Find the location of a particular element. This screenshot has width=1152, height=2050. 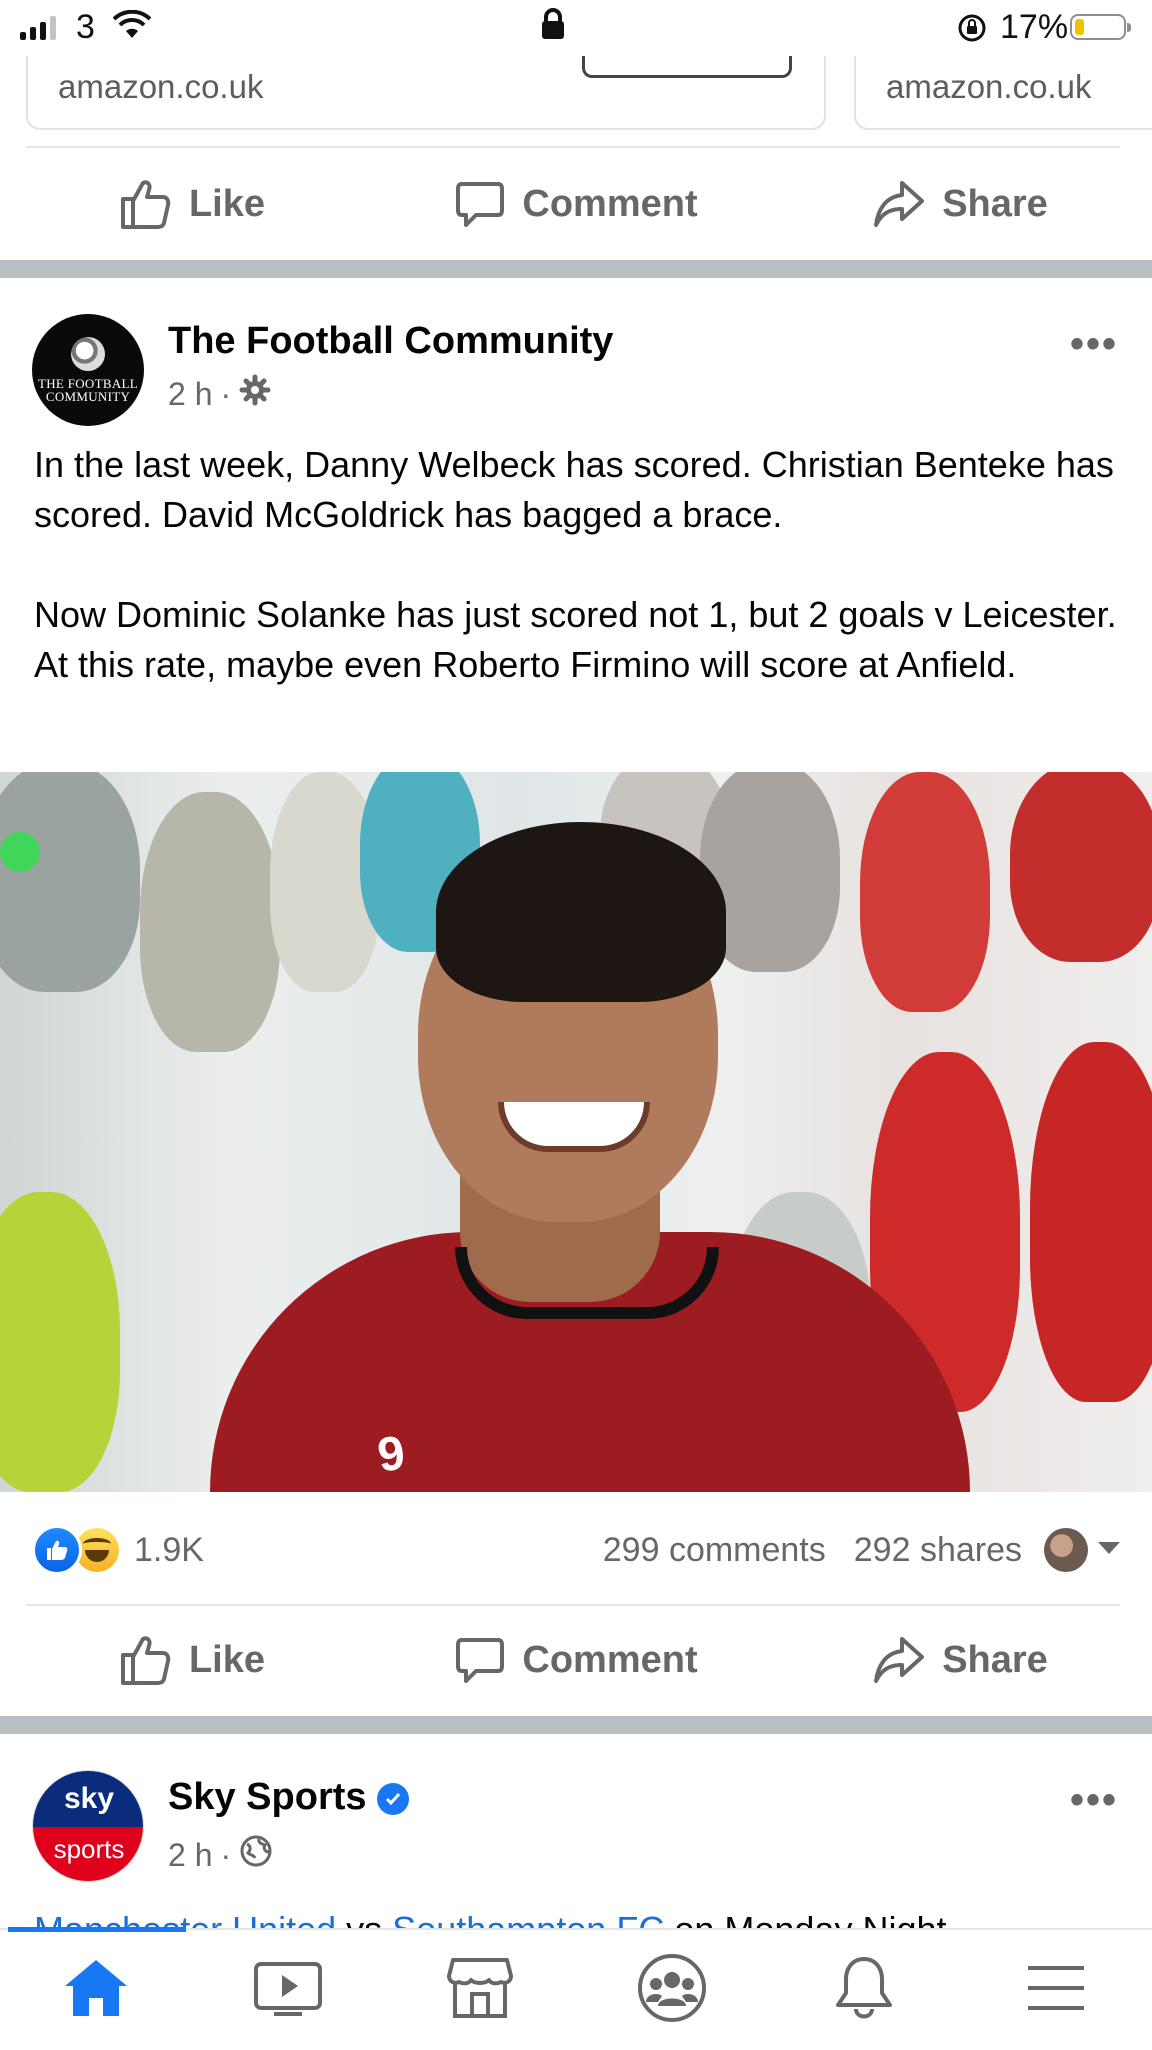

globe-icon is located at coordinates (256, 1855).